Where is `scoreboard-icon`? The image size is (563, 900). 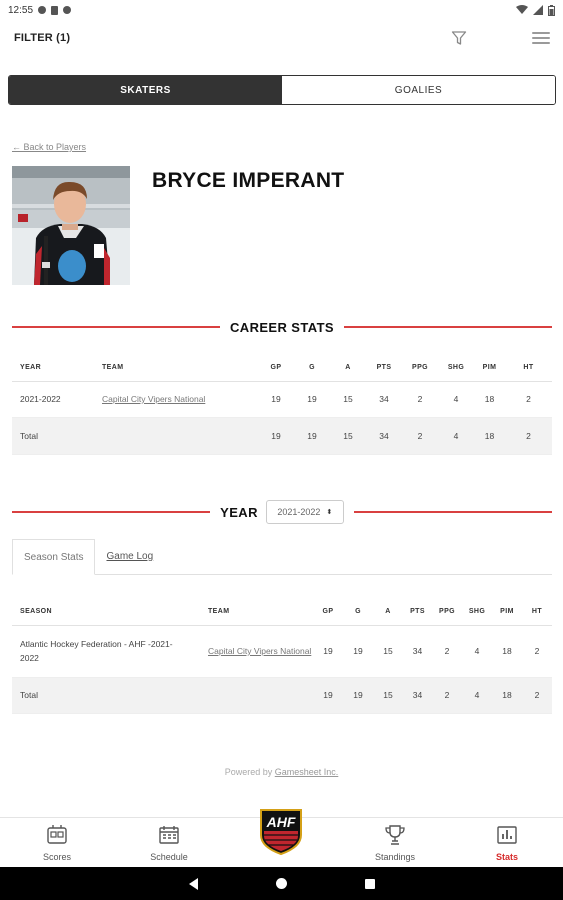 scoreboard-icon is located at coordinates (57, 834).